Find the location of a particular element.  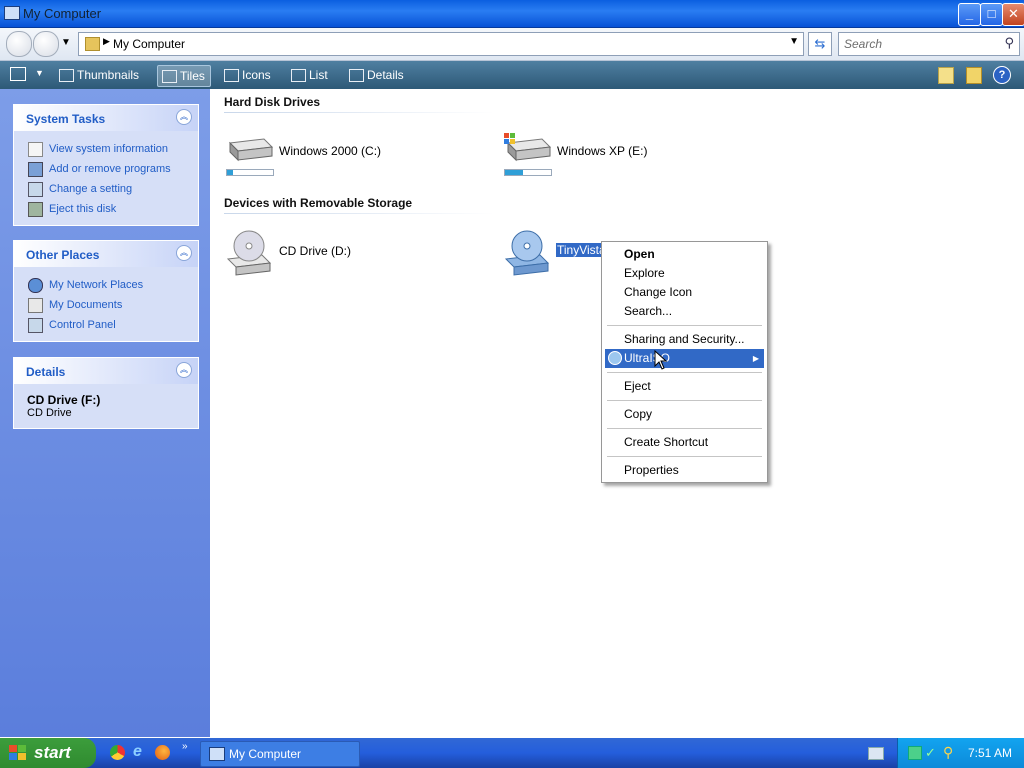

details-type: CD Drive is located at coordinates (49, 413).